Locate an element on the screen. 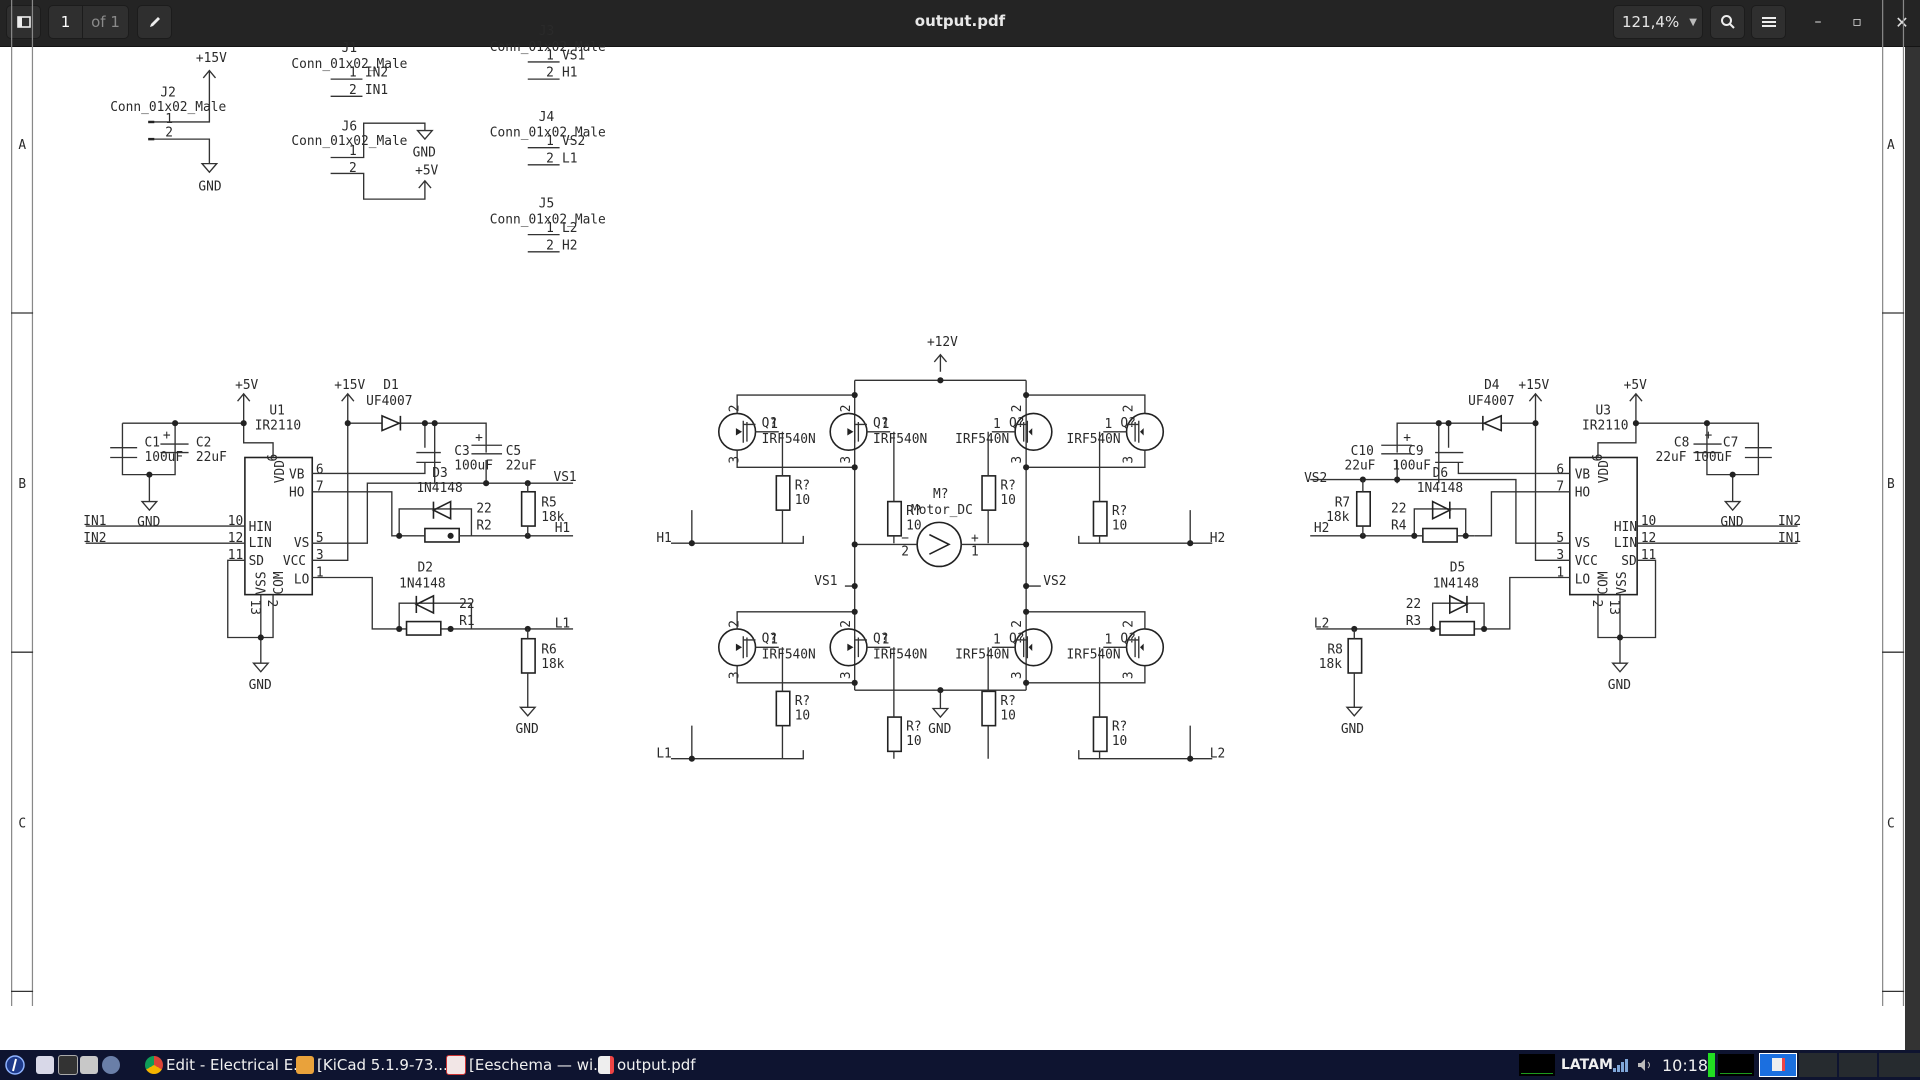 The image size is (1920, 1080). svg-text: +5V is located at coordinates (246, 385).